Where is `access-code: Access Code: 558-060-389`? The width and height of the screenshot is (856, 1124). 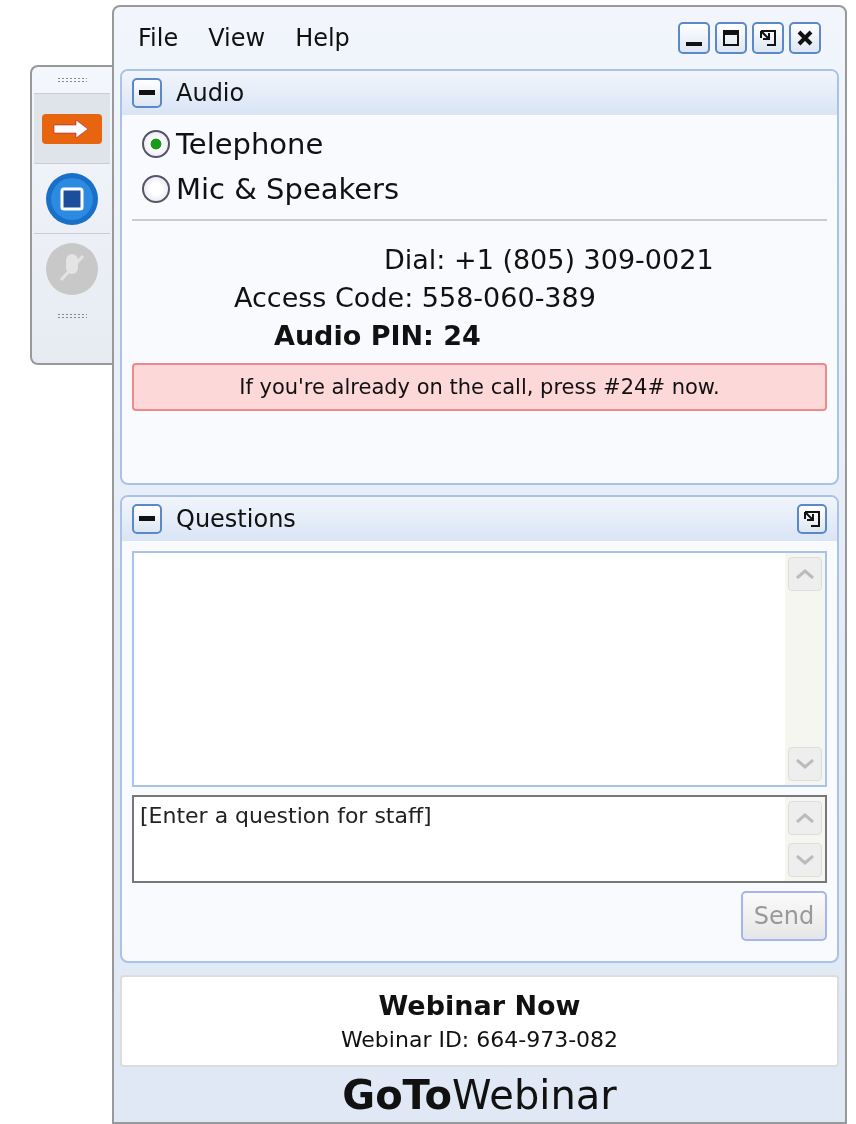 access-code: Access Code: 558-060-389 is located at coordinates (415, 297).